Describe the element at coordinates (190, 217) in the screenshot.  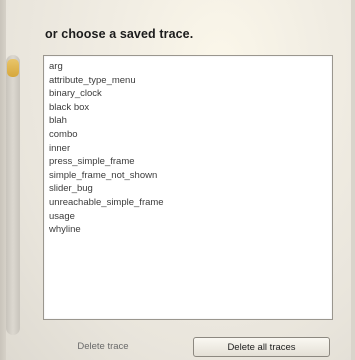
I see `list-item: usage` at that location.